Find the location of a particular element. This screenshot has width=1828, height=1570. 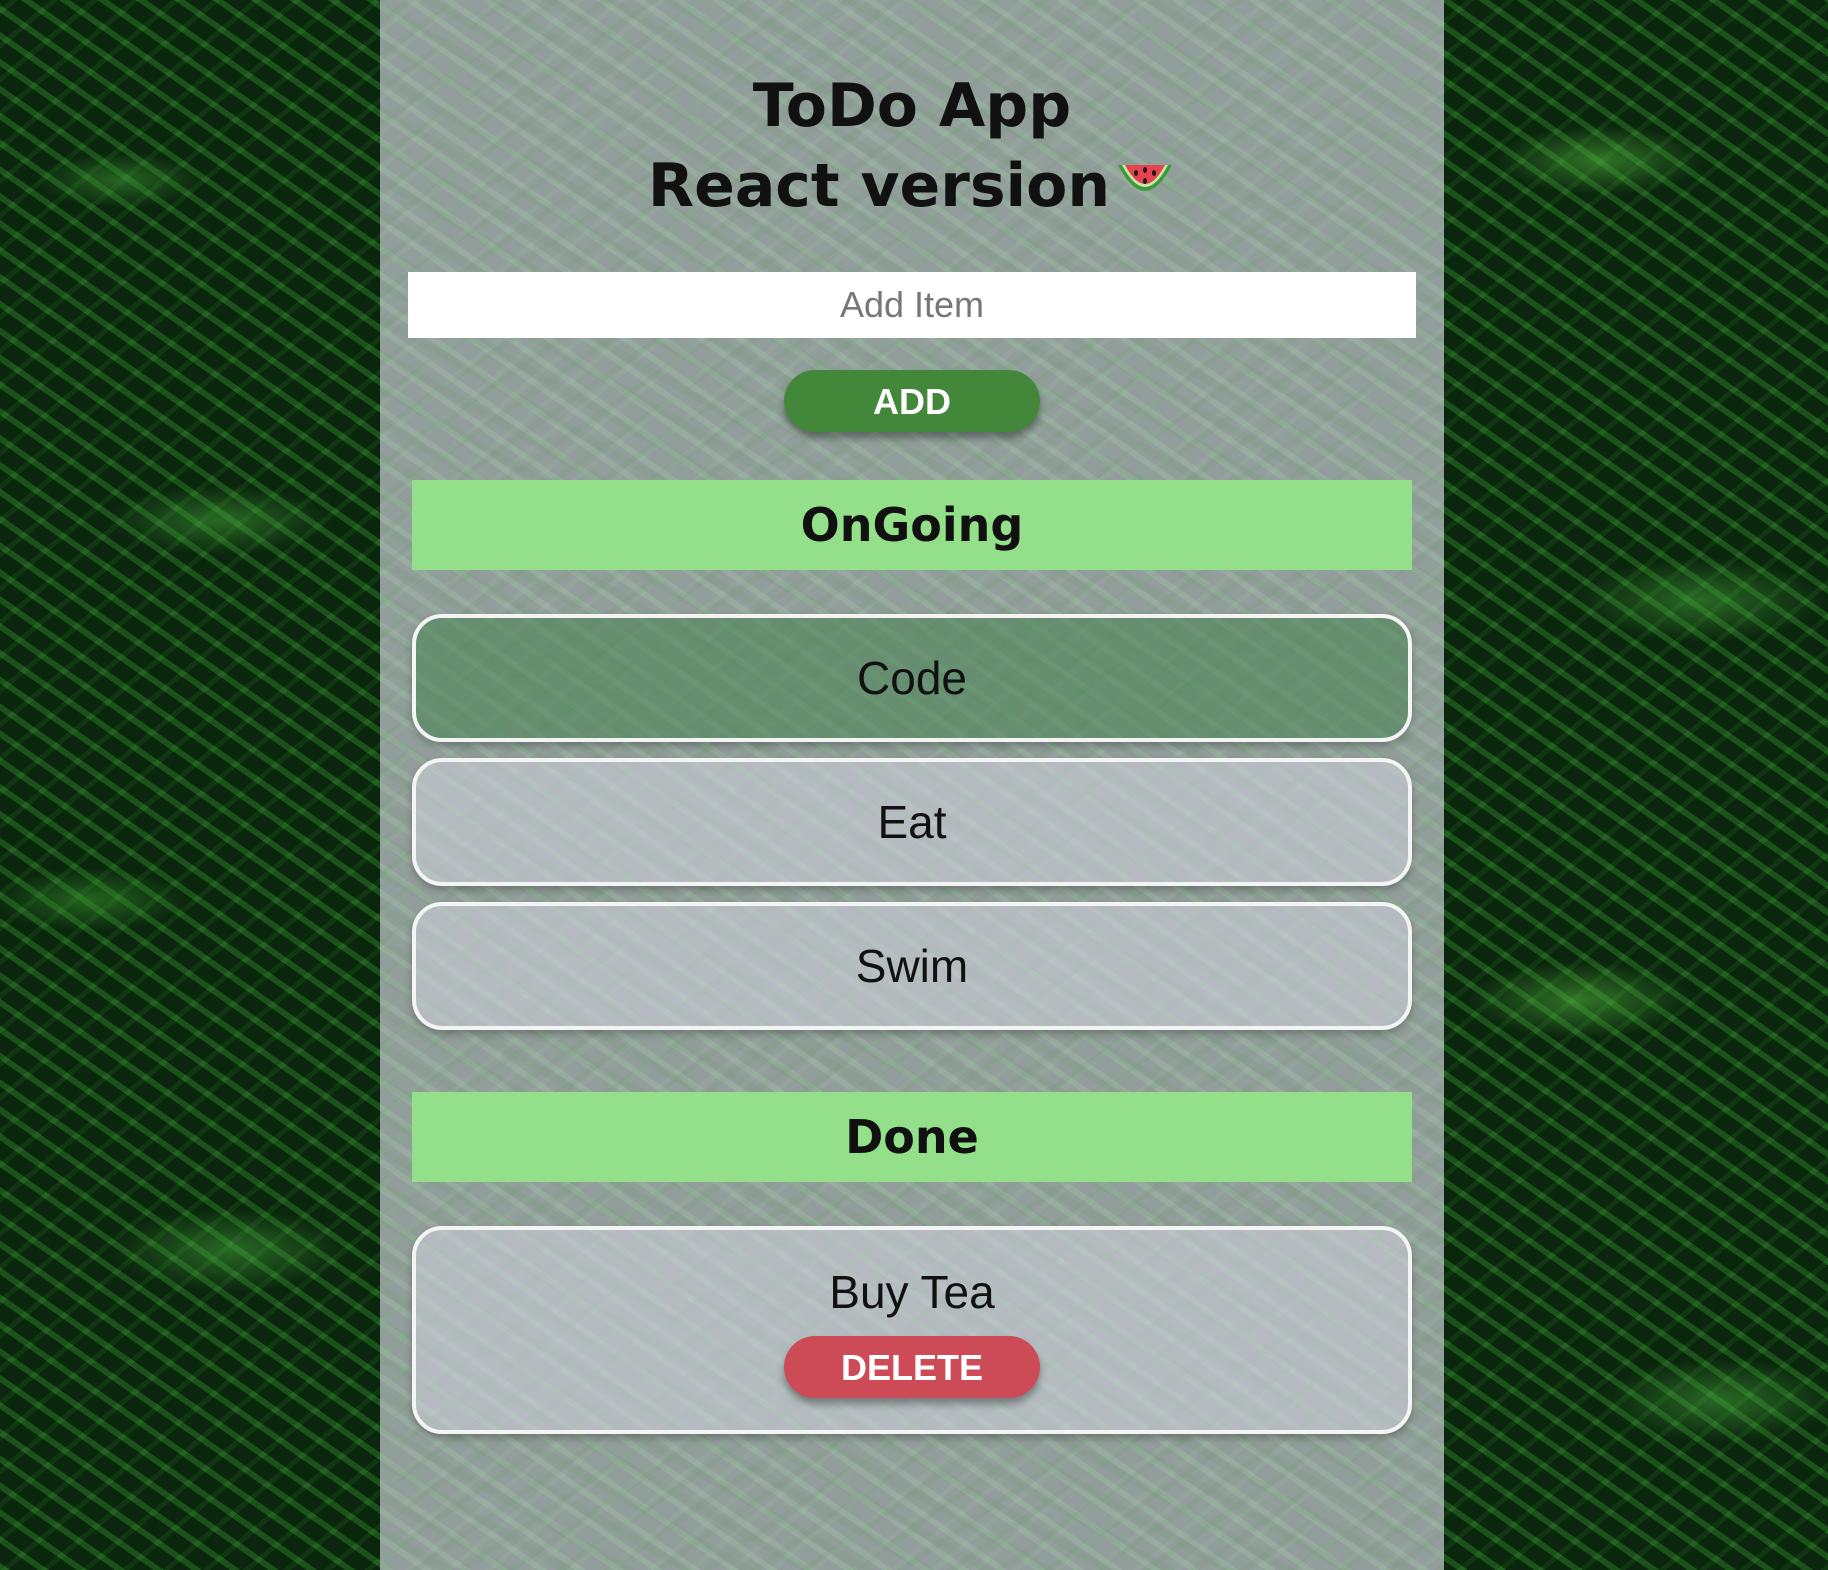

done-section-title: Done is located at coordinates (912, 1137).